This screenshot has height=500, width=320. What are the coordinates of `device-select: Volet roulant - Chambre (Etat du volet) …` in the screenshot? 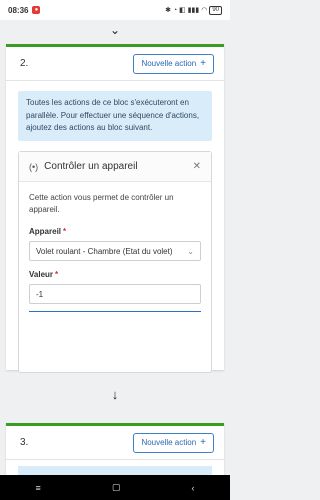 It's located at (115, 251).